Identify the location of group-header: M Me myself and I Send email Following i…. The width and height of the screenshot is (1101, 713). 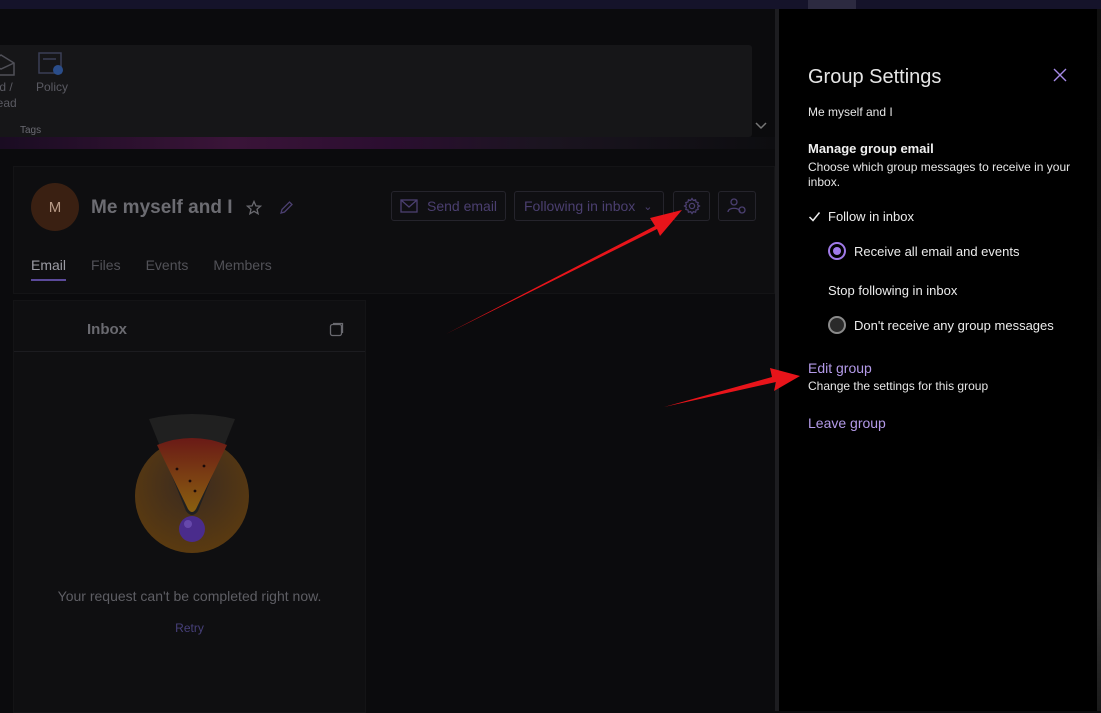
(394, 230).